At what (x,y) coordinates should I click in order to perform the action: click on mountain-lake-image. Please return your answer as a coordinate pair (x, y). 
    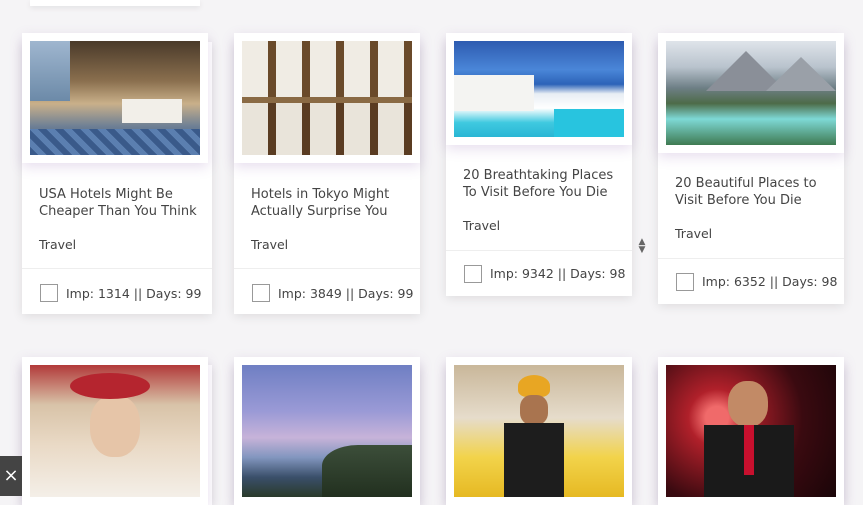
    Looking at the image, I should click on (751, 93).